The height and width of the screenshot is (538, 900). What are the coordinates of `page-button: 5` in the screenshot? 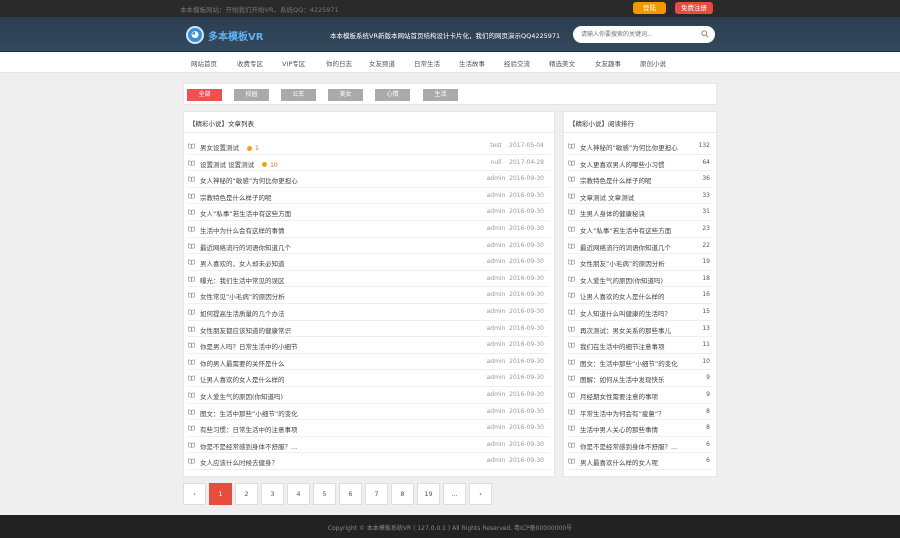 It's located at (324, 494).